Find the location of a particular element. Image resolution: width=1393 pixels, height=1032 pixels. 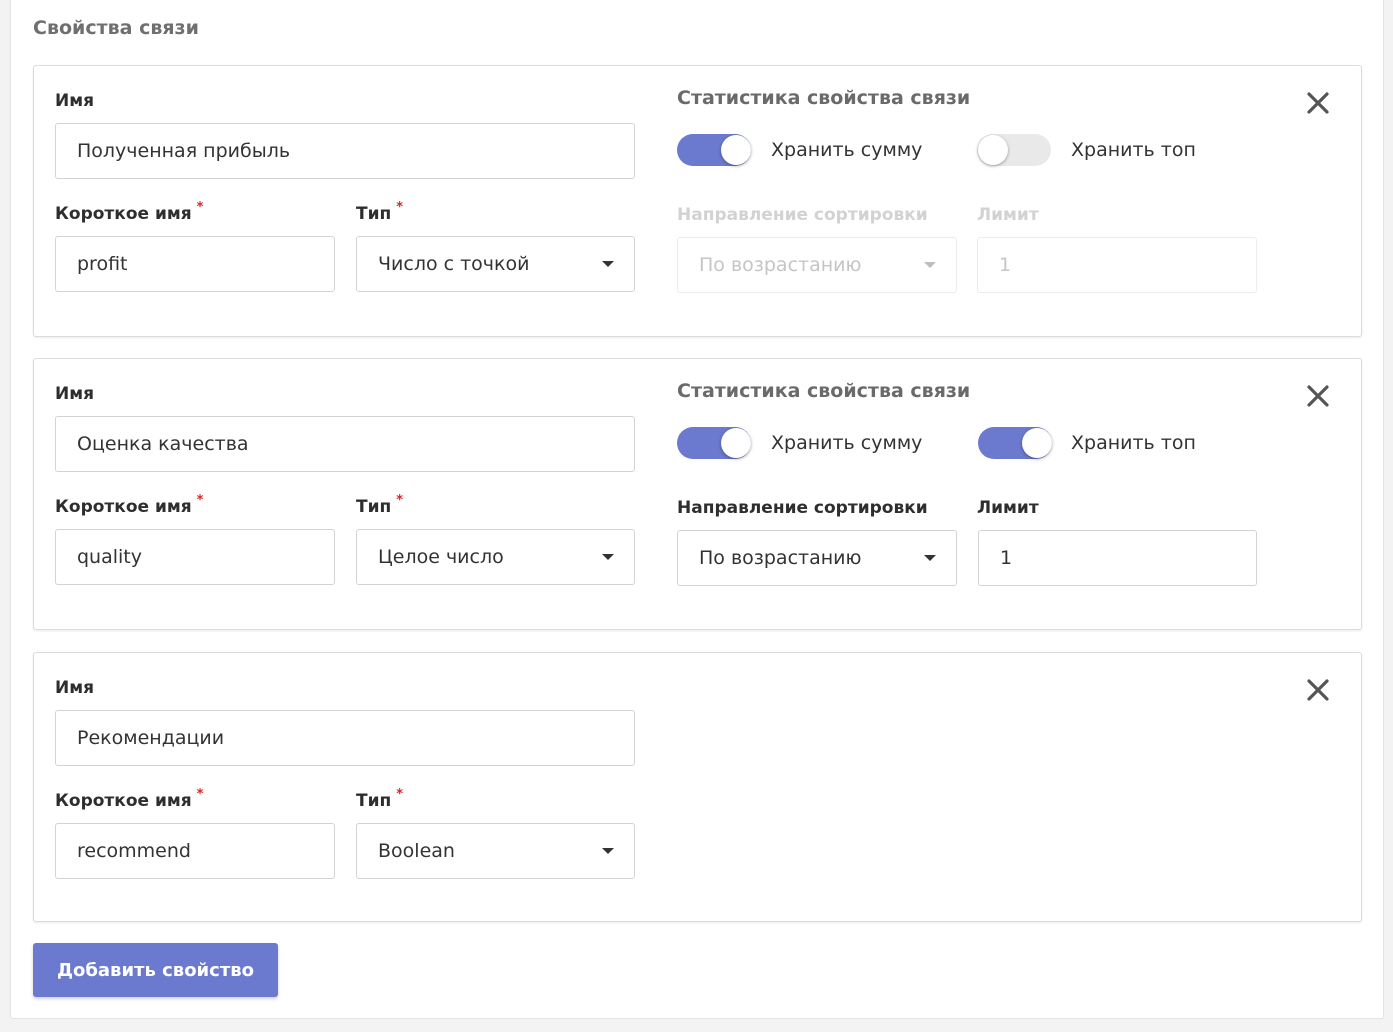

type-select-value: Boolean is located at coordinates (416, 851).